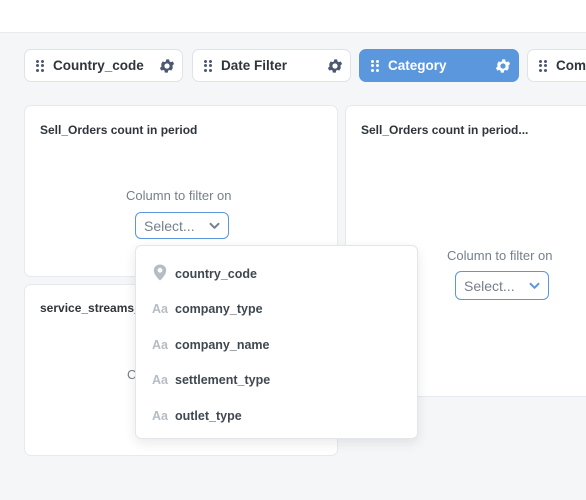 Image resolution: width=586 pixels, height=500 pixels. I want to click on filter-bar: Country_code Date Filter Category Comp, so click(293, 66).